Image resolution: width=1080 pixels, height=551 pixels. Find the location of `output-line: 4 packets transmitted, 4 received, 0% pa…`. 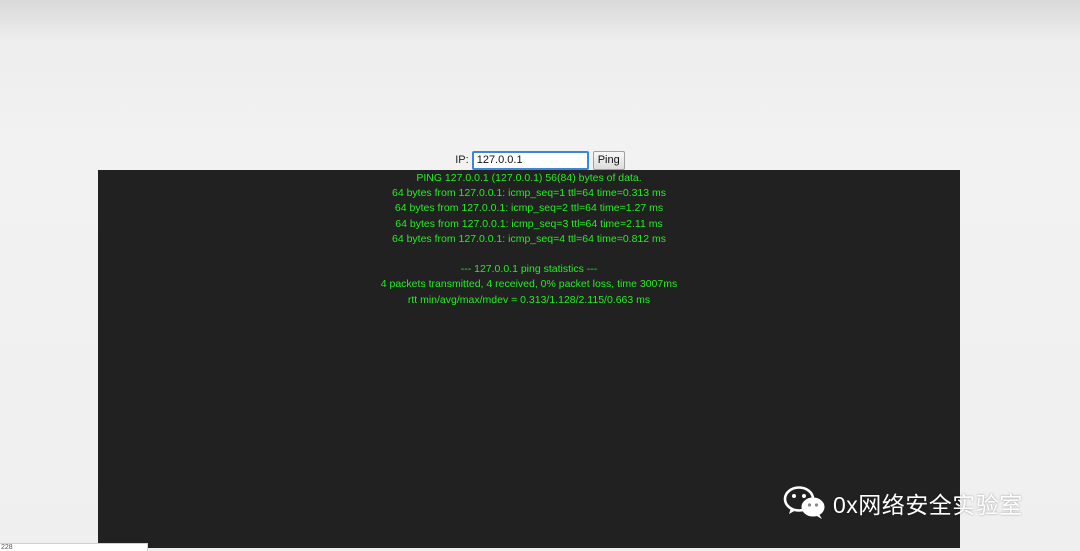

output-line: 4 packets transmitted, 4 received, 0% pa… is located at coordinates (529, 284).